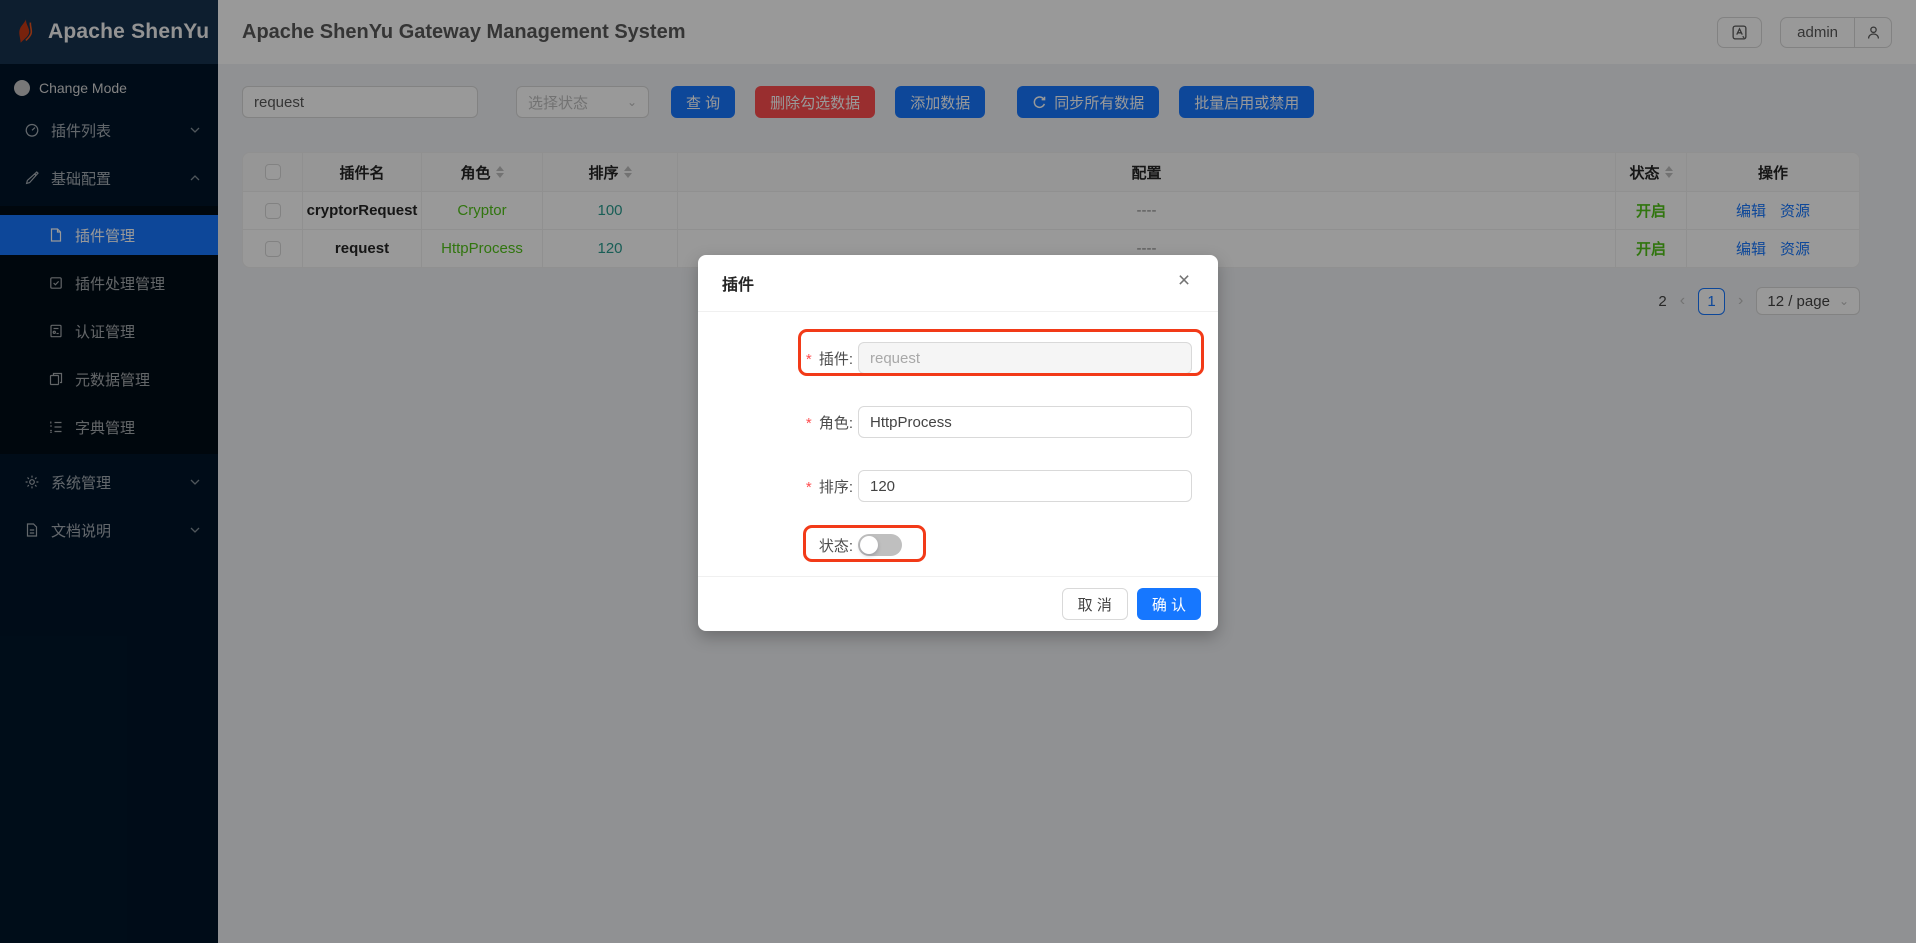  I want to click on form-row-status: 状态:, so click(958, 545).